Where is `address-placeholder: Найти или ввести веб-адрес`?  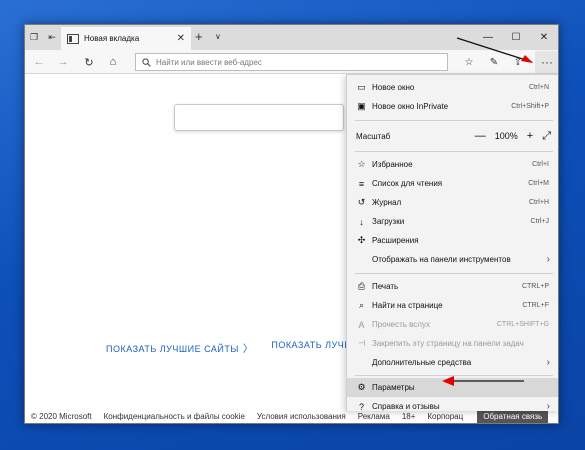 address-placeholder: Найти или ввести веб-адрес is located at coordinates (209, 62).